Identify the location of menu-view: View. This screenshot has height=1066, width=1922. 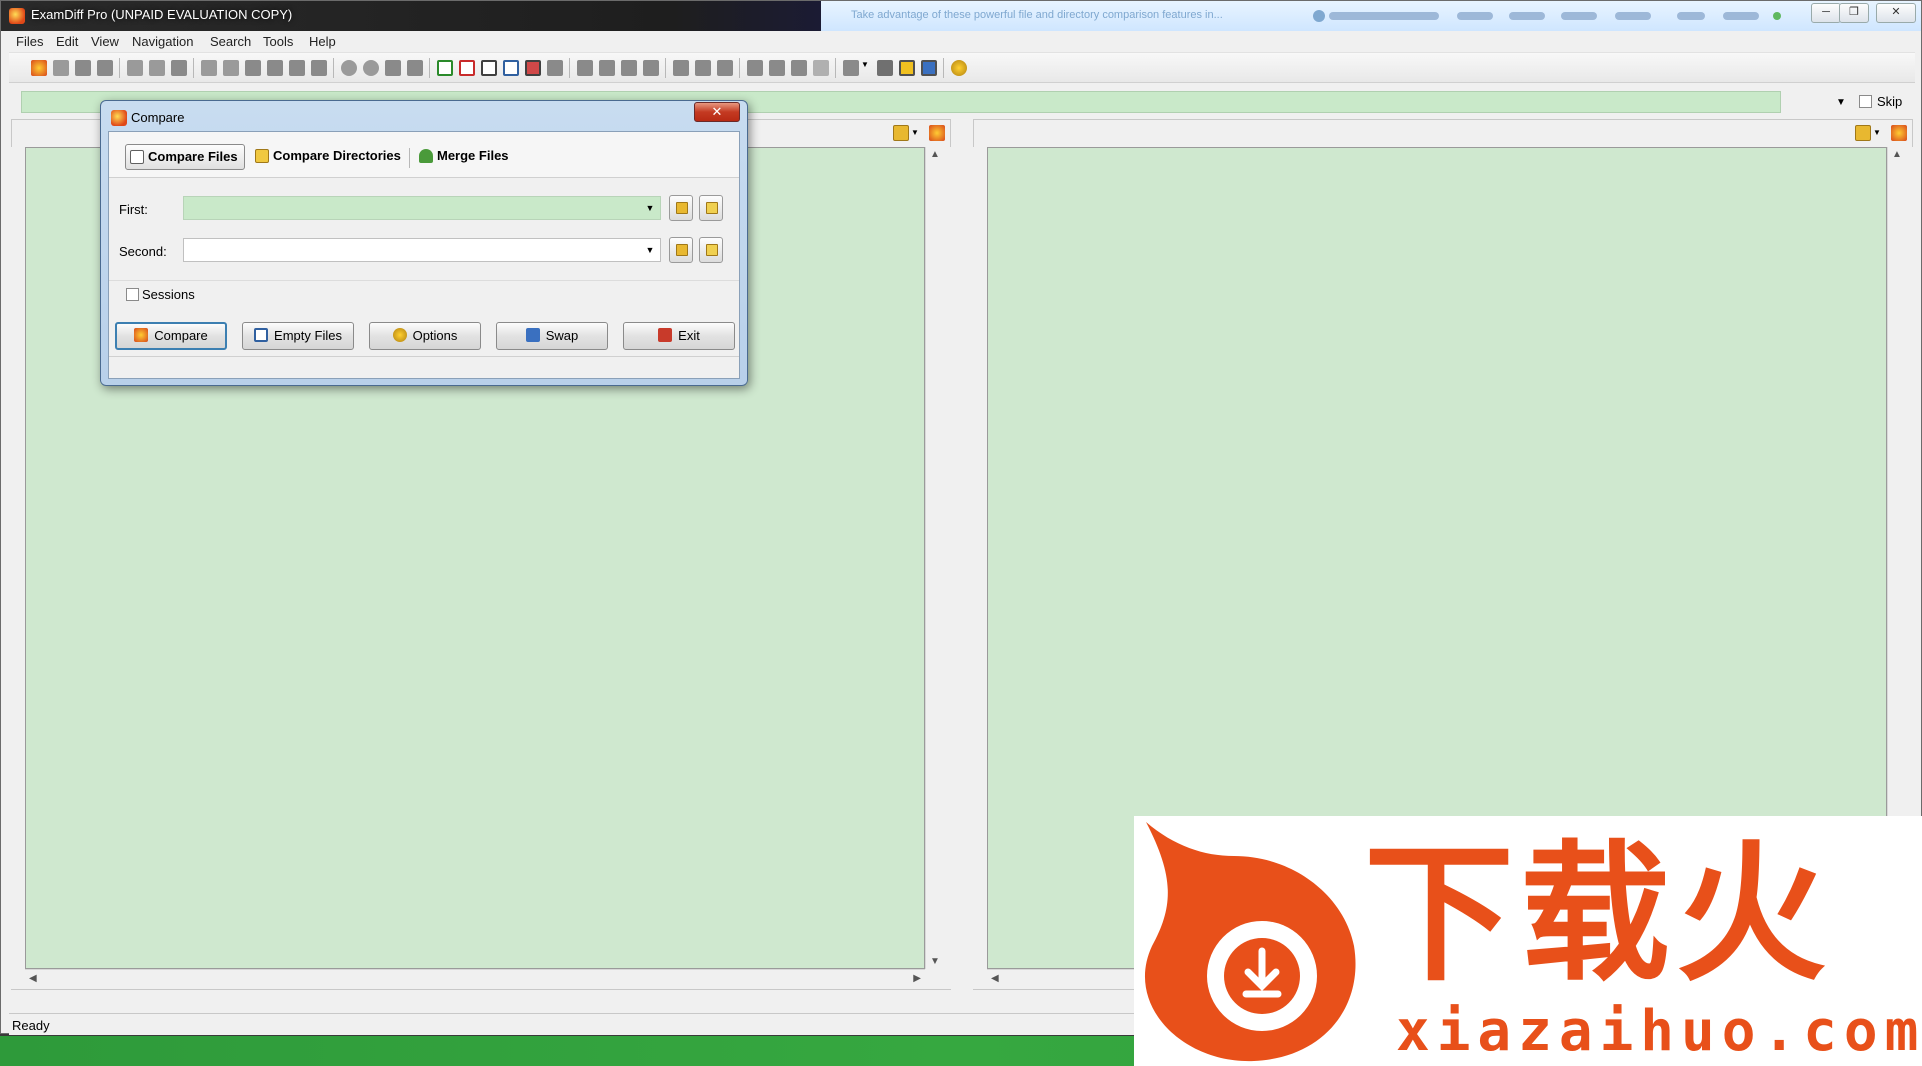
(105, 41).